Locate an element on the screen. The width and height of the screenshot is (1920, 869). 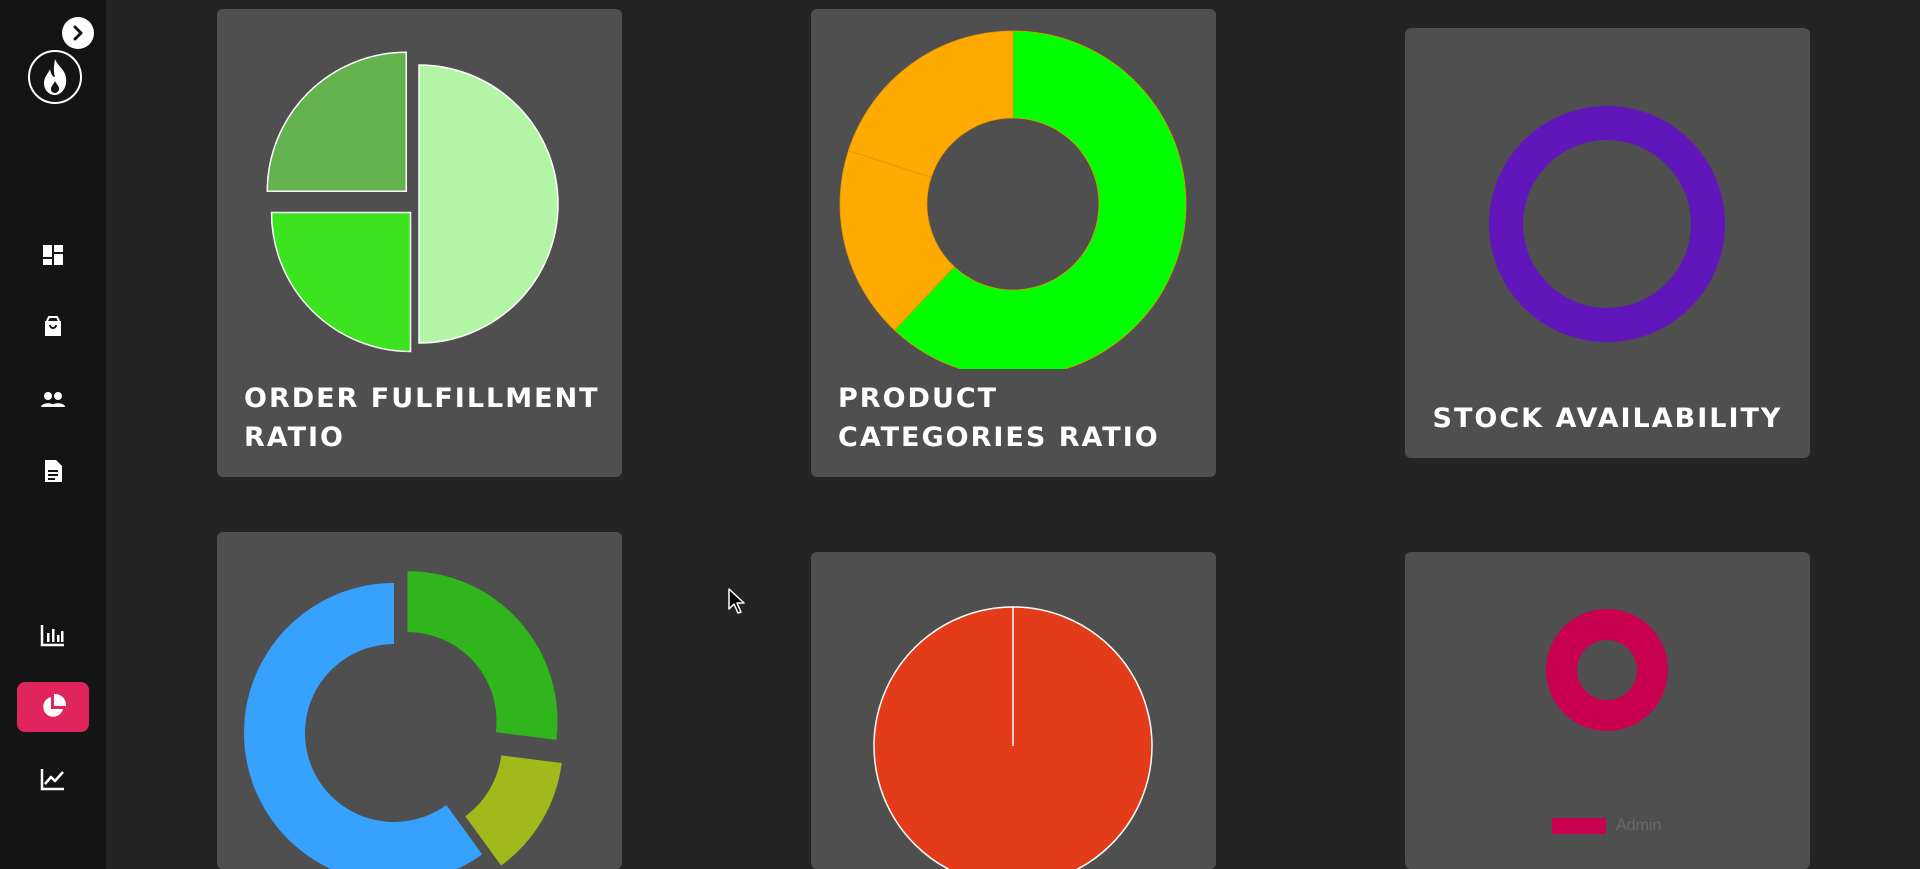
shopping-bag-icon is located at coordinates (53, 326).